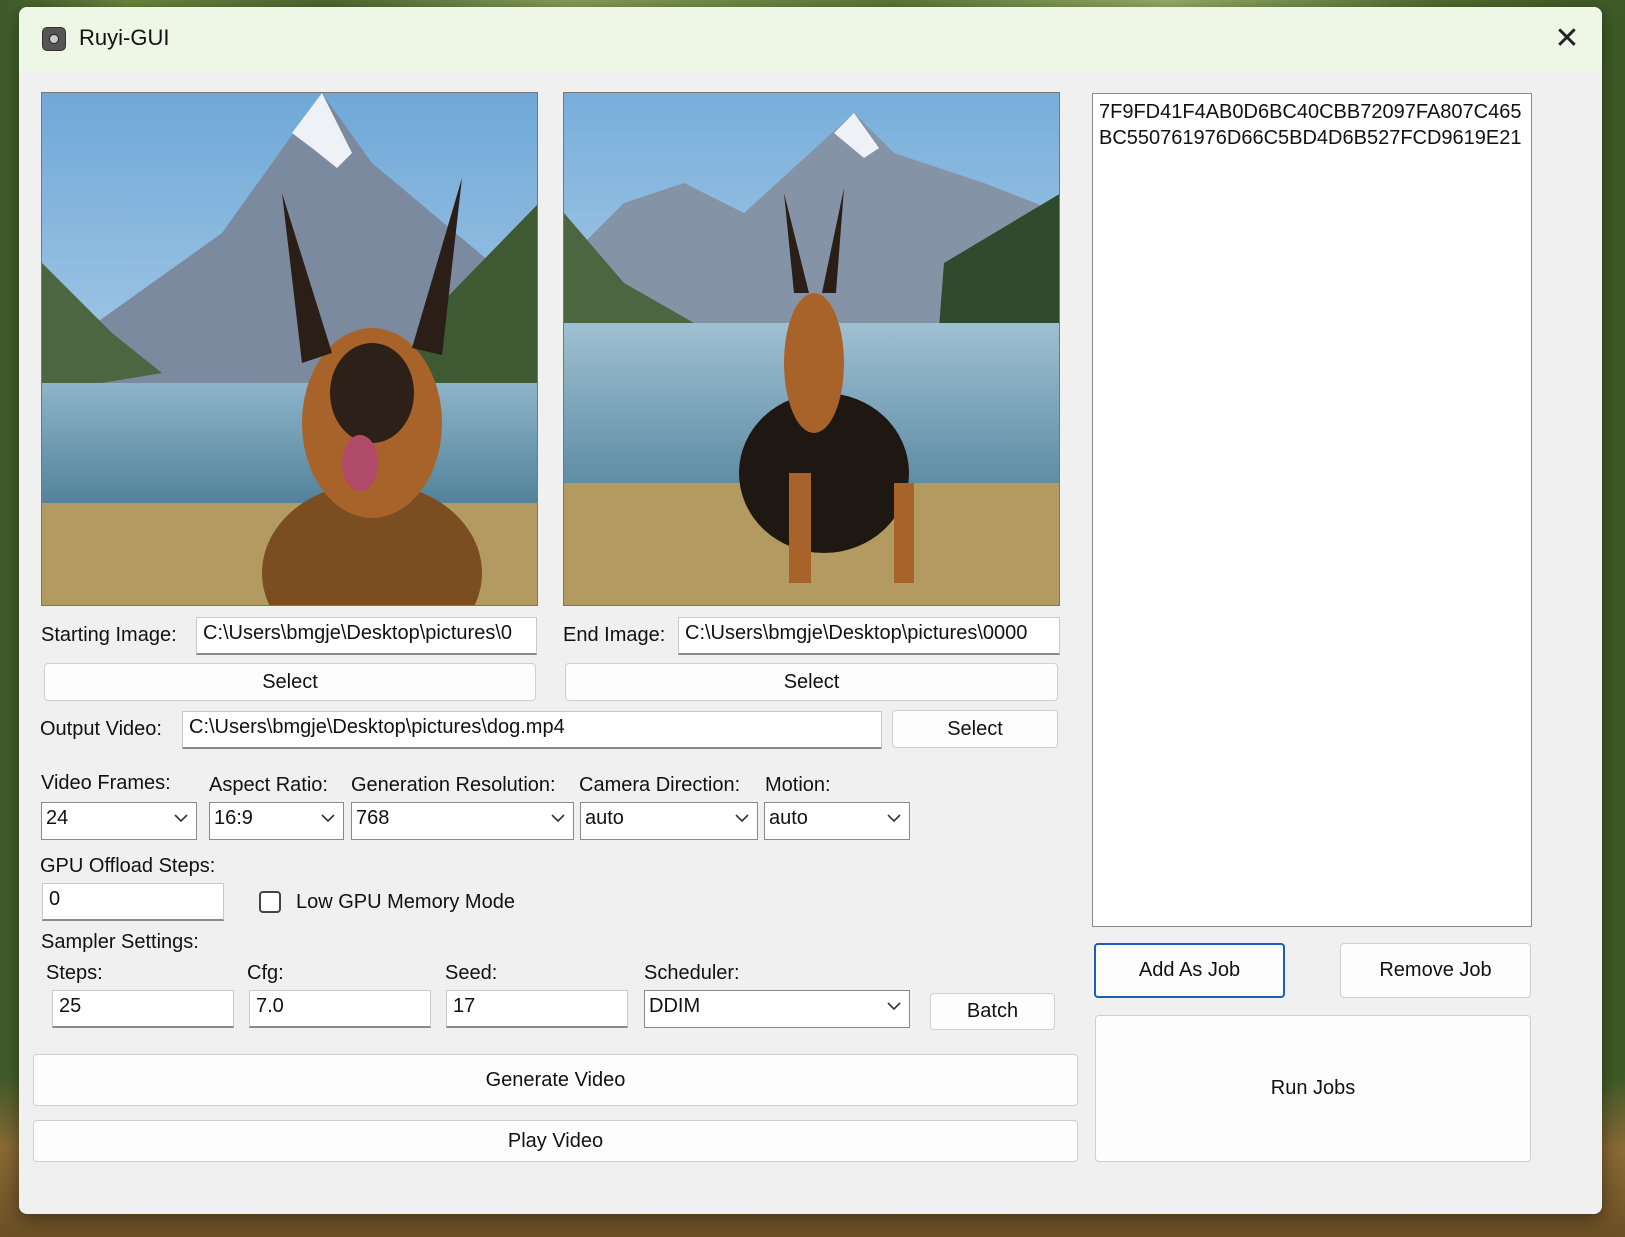 Image resolution: width=1625 pixels, height=1237 pixels. I want to click on low-gpu-memory-checkbox, so click(270, 902).